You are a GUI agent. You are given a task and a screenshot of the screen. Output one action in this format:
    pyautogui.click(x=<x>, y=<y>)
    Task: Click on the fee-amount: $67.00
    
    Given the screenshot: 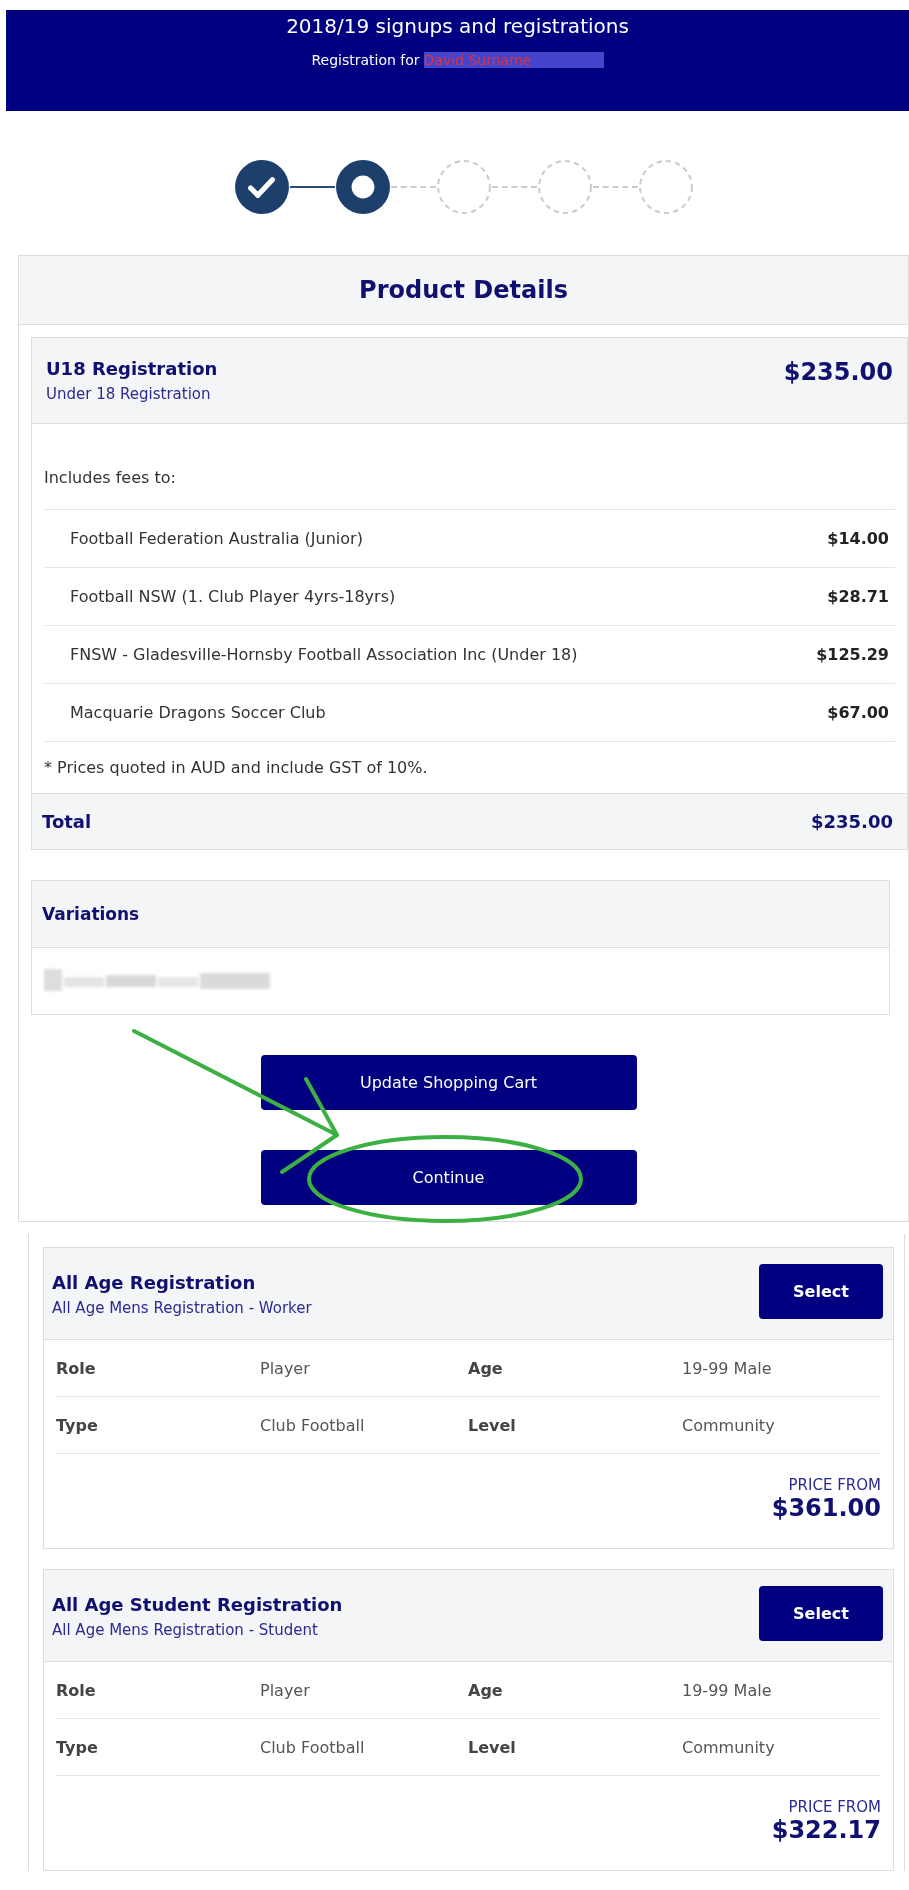 What is the action you would take?
    pyautogui.click(x=858, y=712)
    